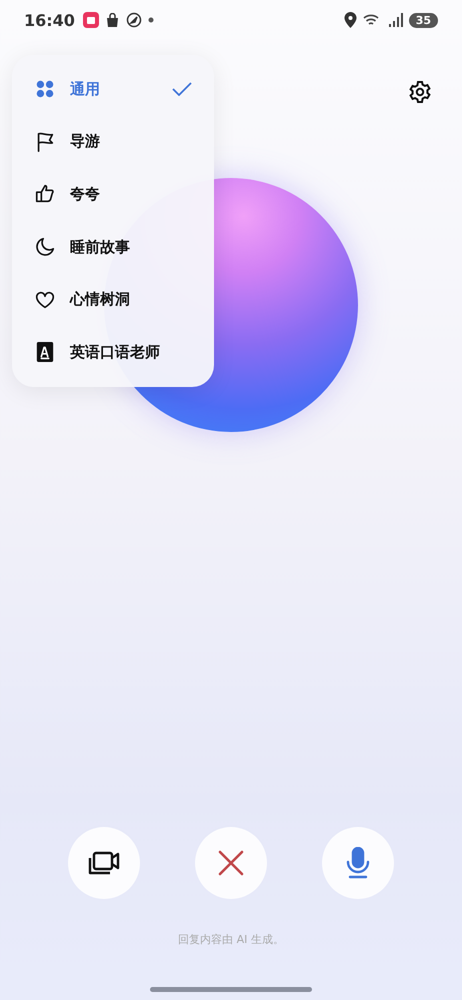  I want to click on battery-level: 35, so click(423, 20).